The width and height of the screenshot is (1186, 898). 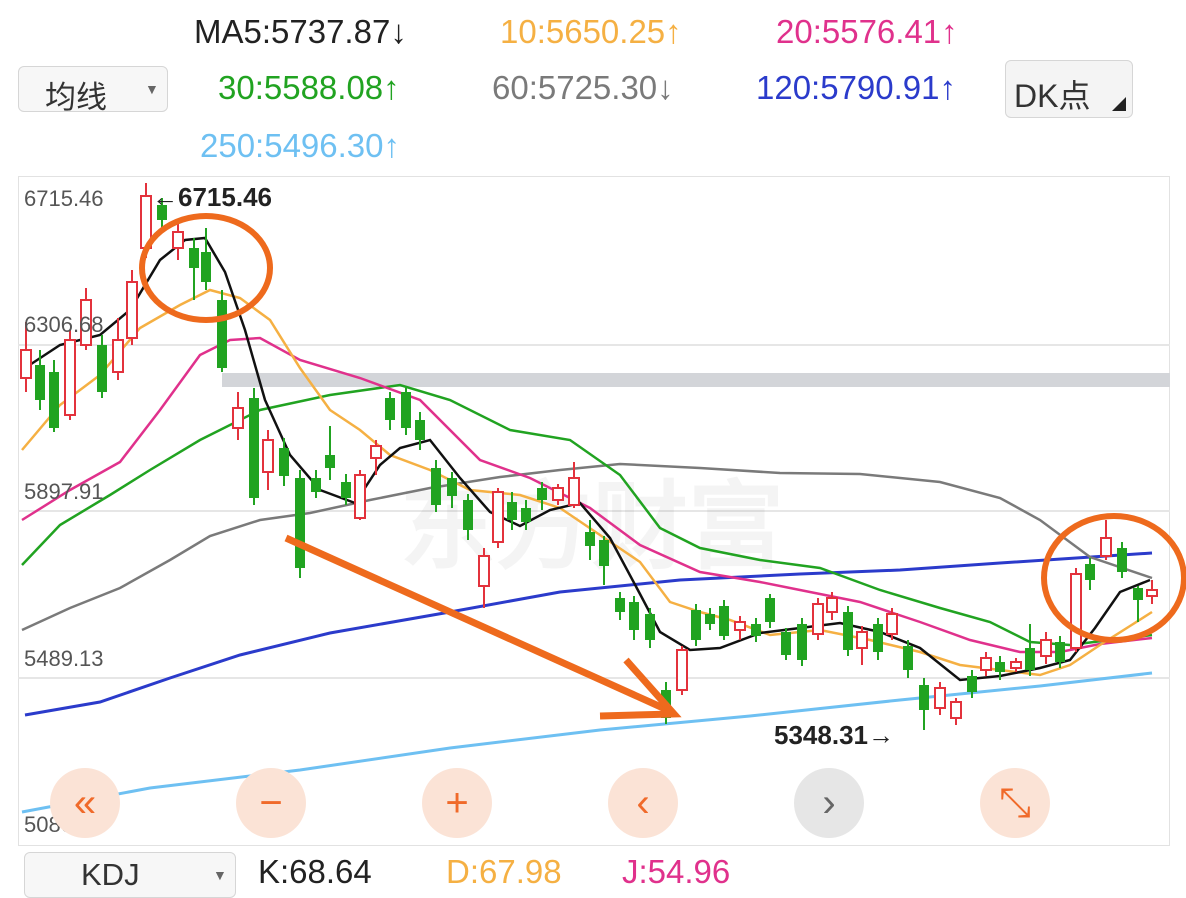 I want to click on minus-icon: −, so click(x=271, y=802).